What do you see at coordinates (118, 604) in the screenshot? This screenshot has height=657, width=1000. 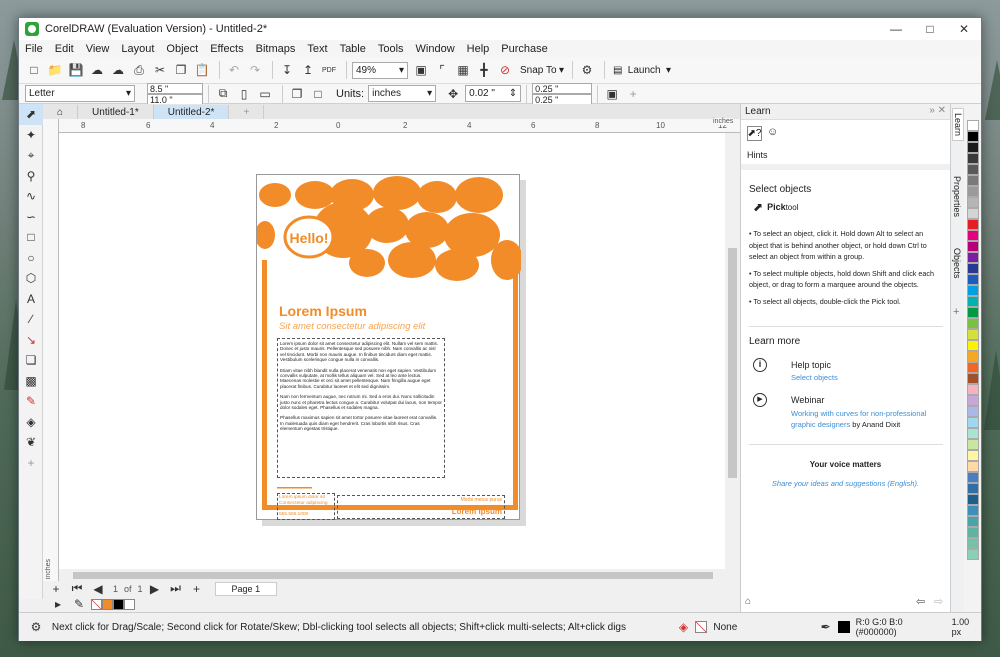 I see `black-swatch` at bounding box center [118, 604].